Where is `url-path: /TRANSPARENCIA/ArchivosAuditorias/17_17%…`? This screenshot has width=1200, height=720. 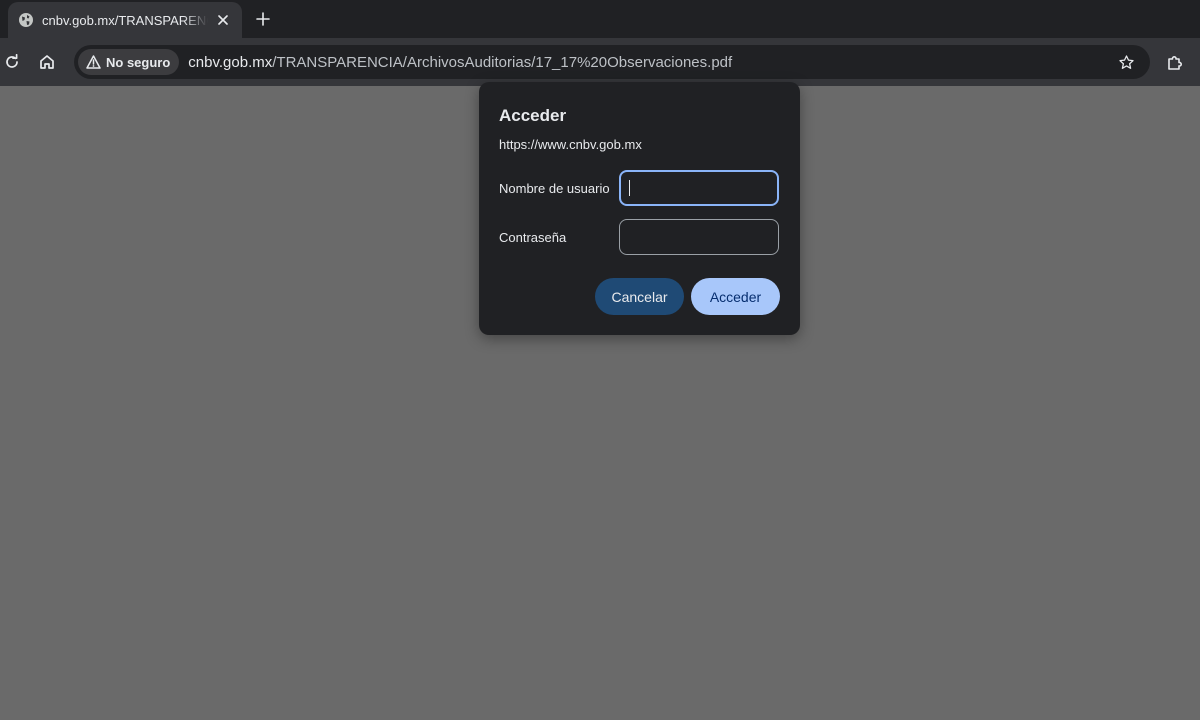
url-path: /TRANSPARENCIA/ArchivosAuditorias/17_17%… is located at coordinates (502, 62).